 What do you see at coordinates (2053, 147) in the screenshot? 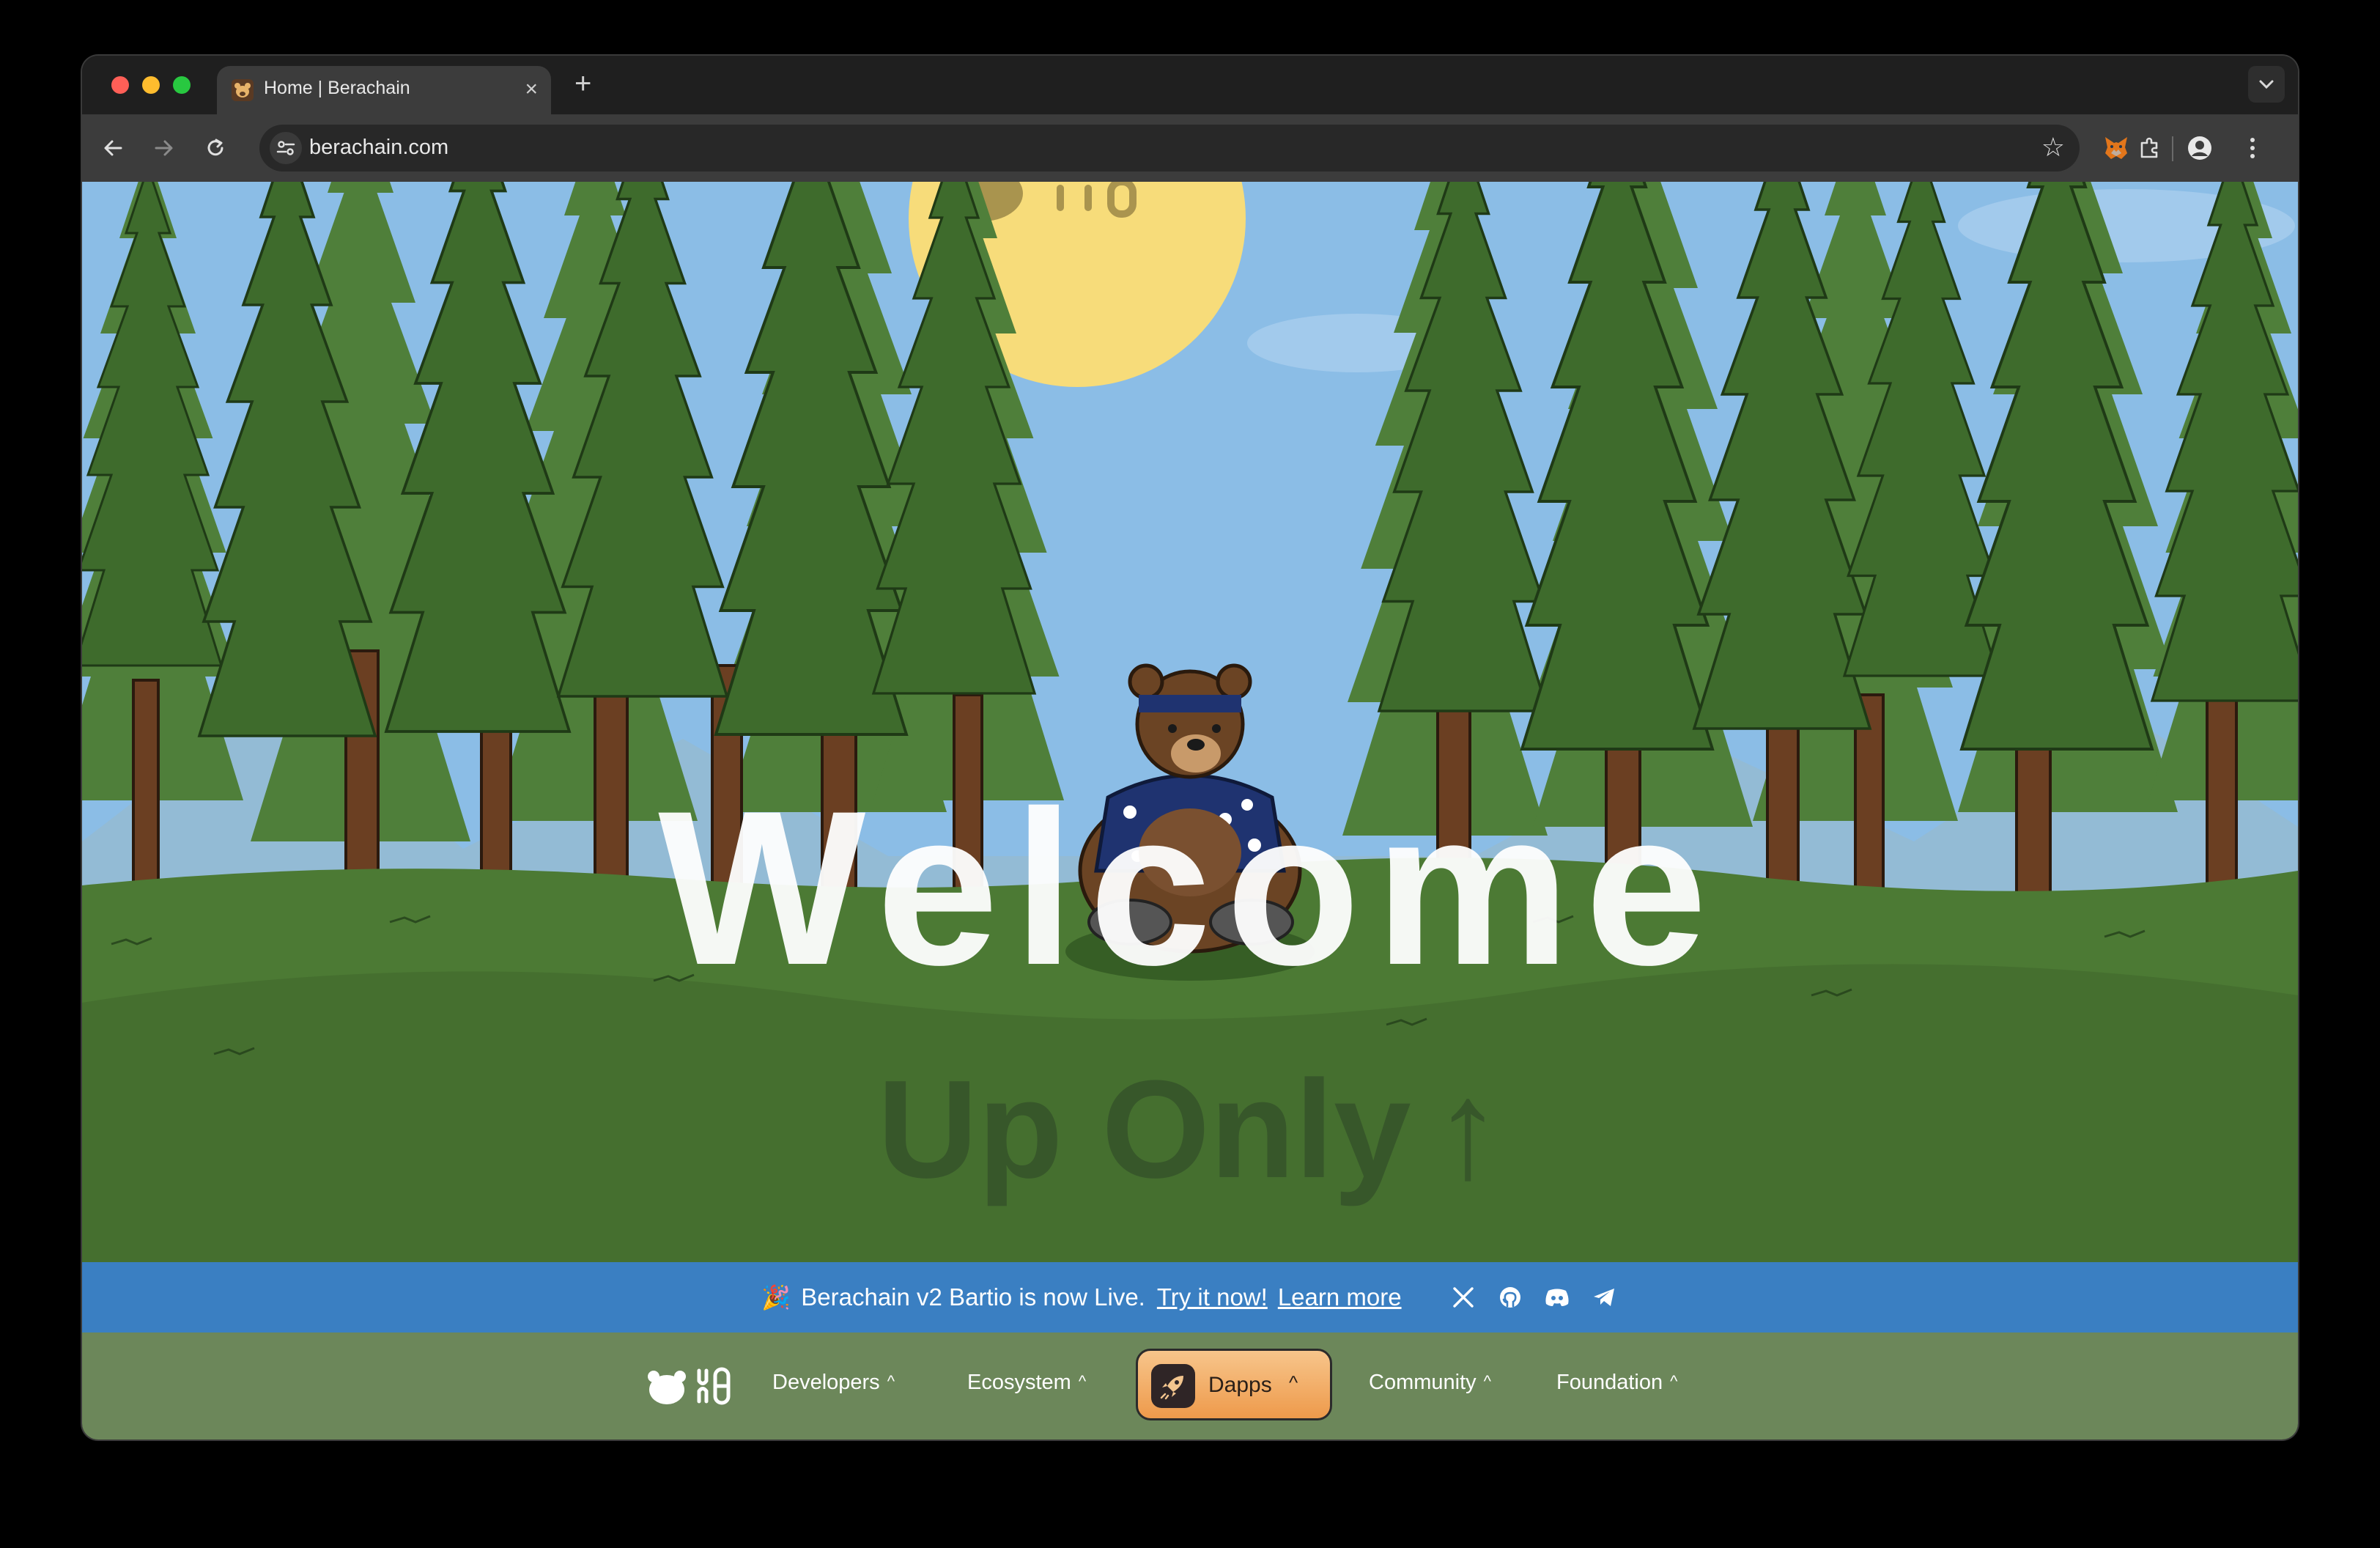
I see `bookmark-star-icon: ☆` at bounding box center [2053, 147].